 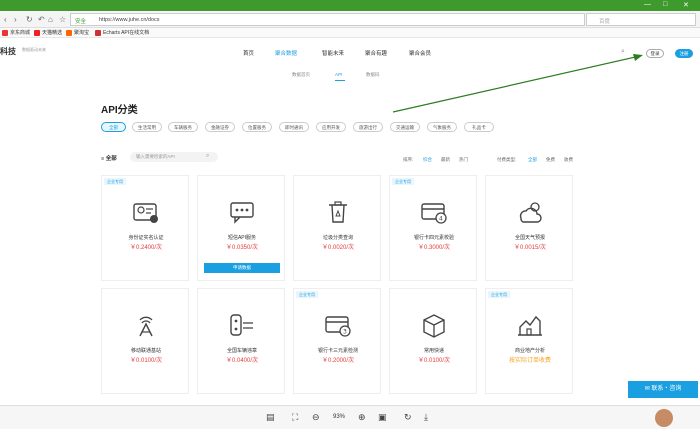 What do you see at coordinates (433, 351) in the screenshot?
I see `card-name: 常用快递` at bounding box center [433, 351].